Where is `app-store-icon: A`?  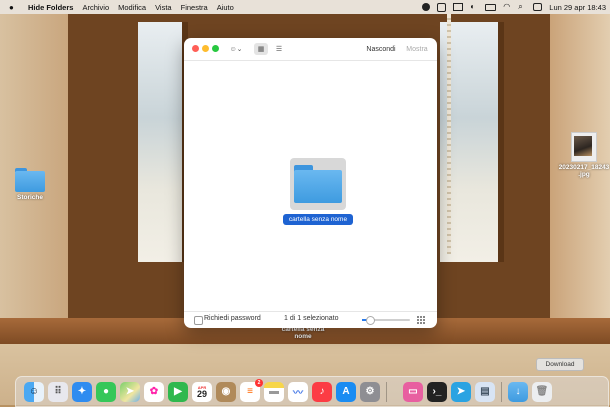 app-store-icon: A is located at coordinates (346, 391).